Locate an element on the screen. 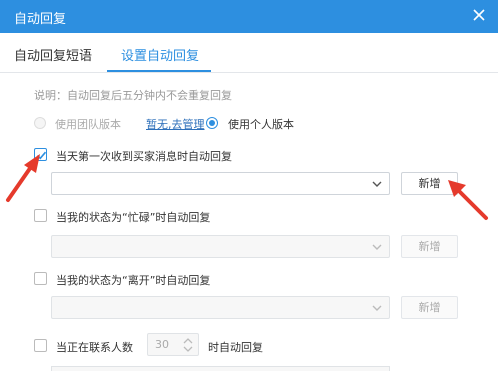  personal-version-label: 使用个人版本 is located at coordinates (261, 124).